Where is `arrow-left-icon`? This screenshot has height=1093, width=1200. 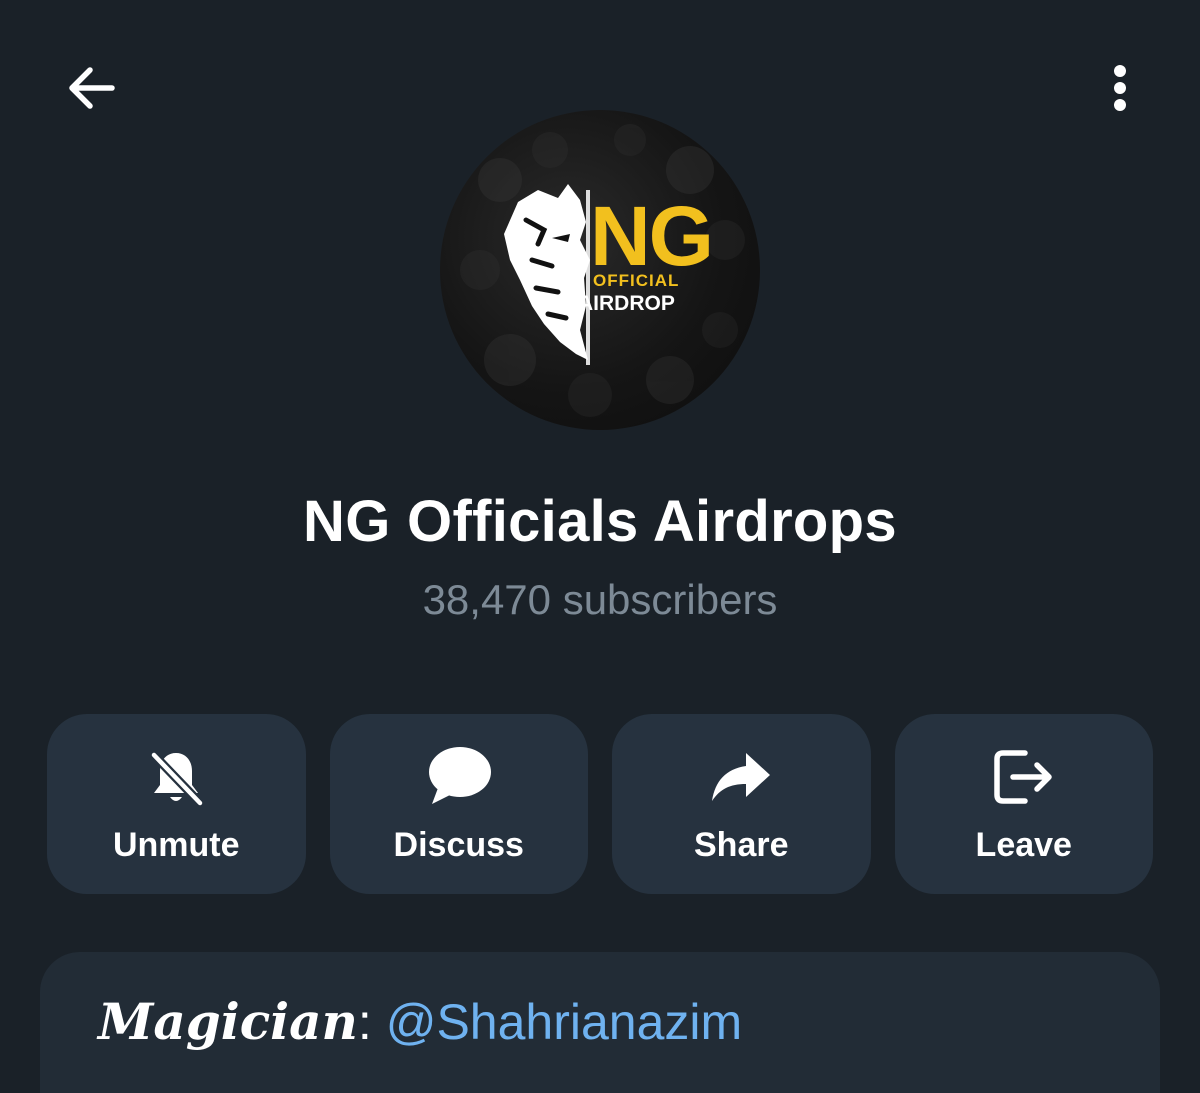 arrow-left-icon is located at coordinates (92, 88).